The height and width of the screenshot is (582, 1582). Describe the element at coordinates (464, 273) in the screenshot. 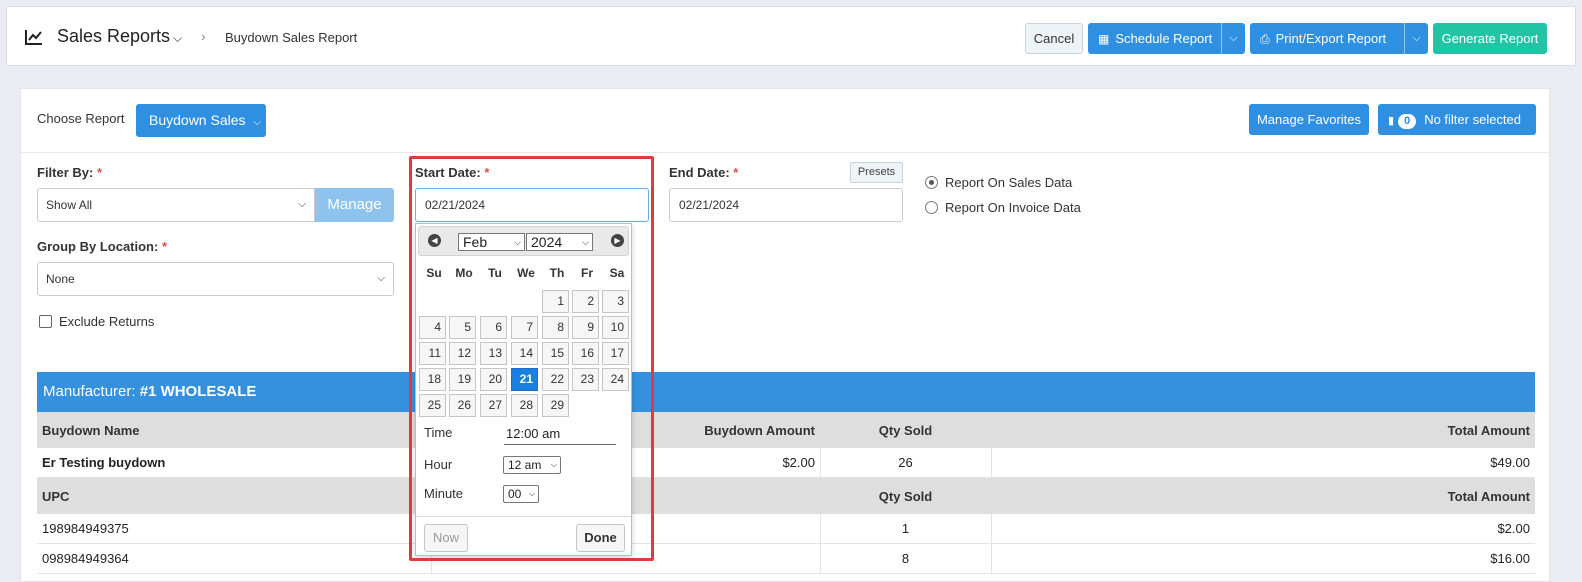

I see `weekday-label: Mo` at that location.